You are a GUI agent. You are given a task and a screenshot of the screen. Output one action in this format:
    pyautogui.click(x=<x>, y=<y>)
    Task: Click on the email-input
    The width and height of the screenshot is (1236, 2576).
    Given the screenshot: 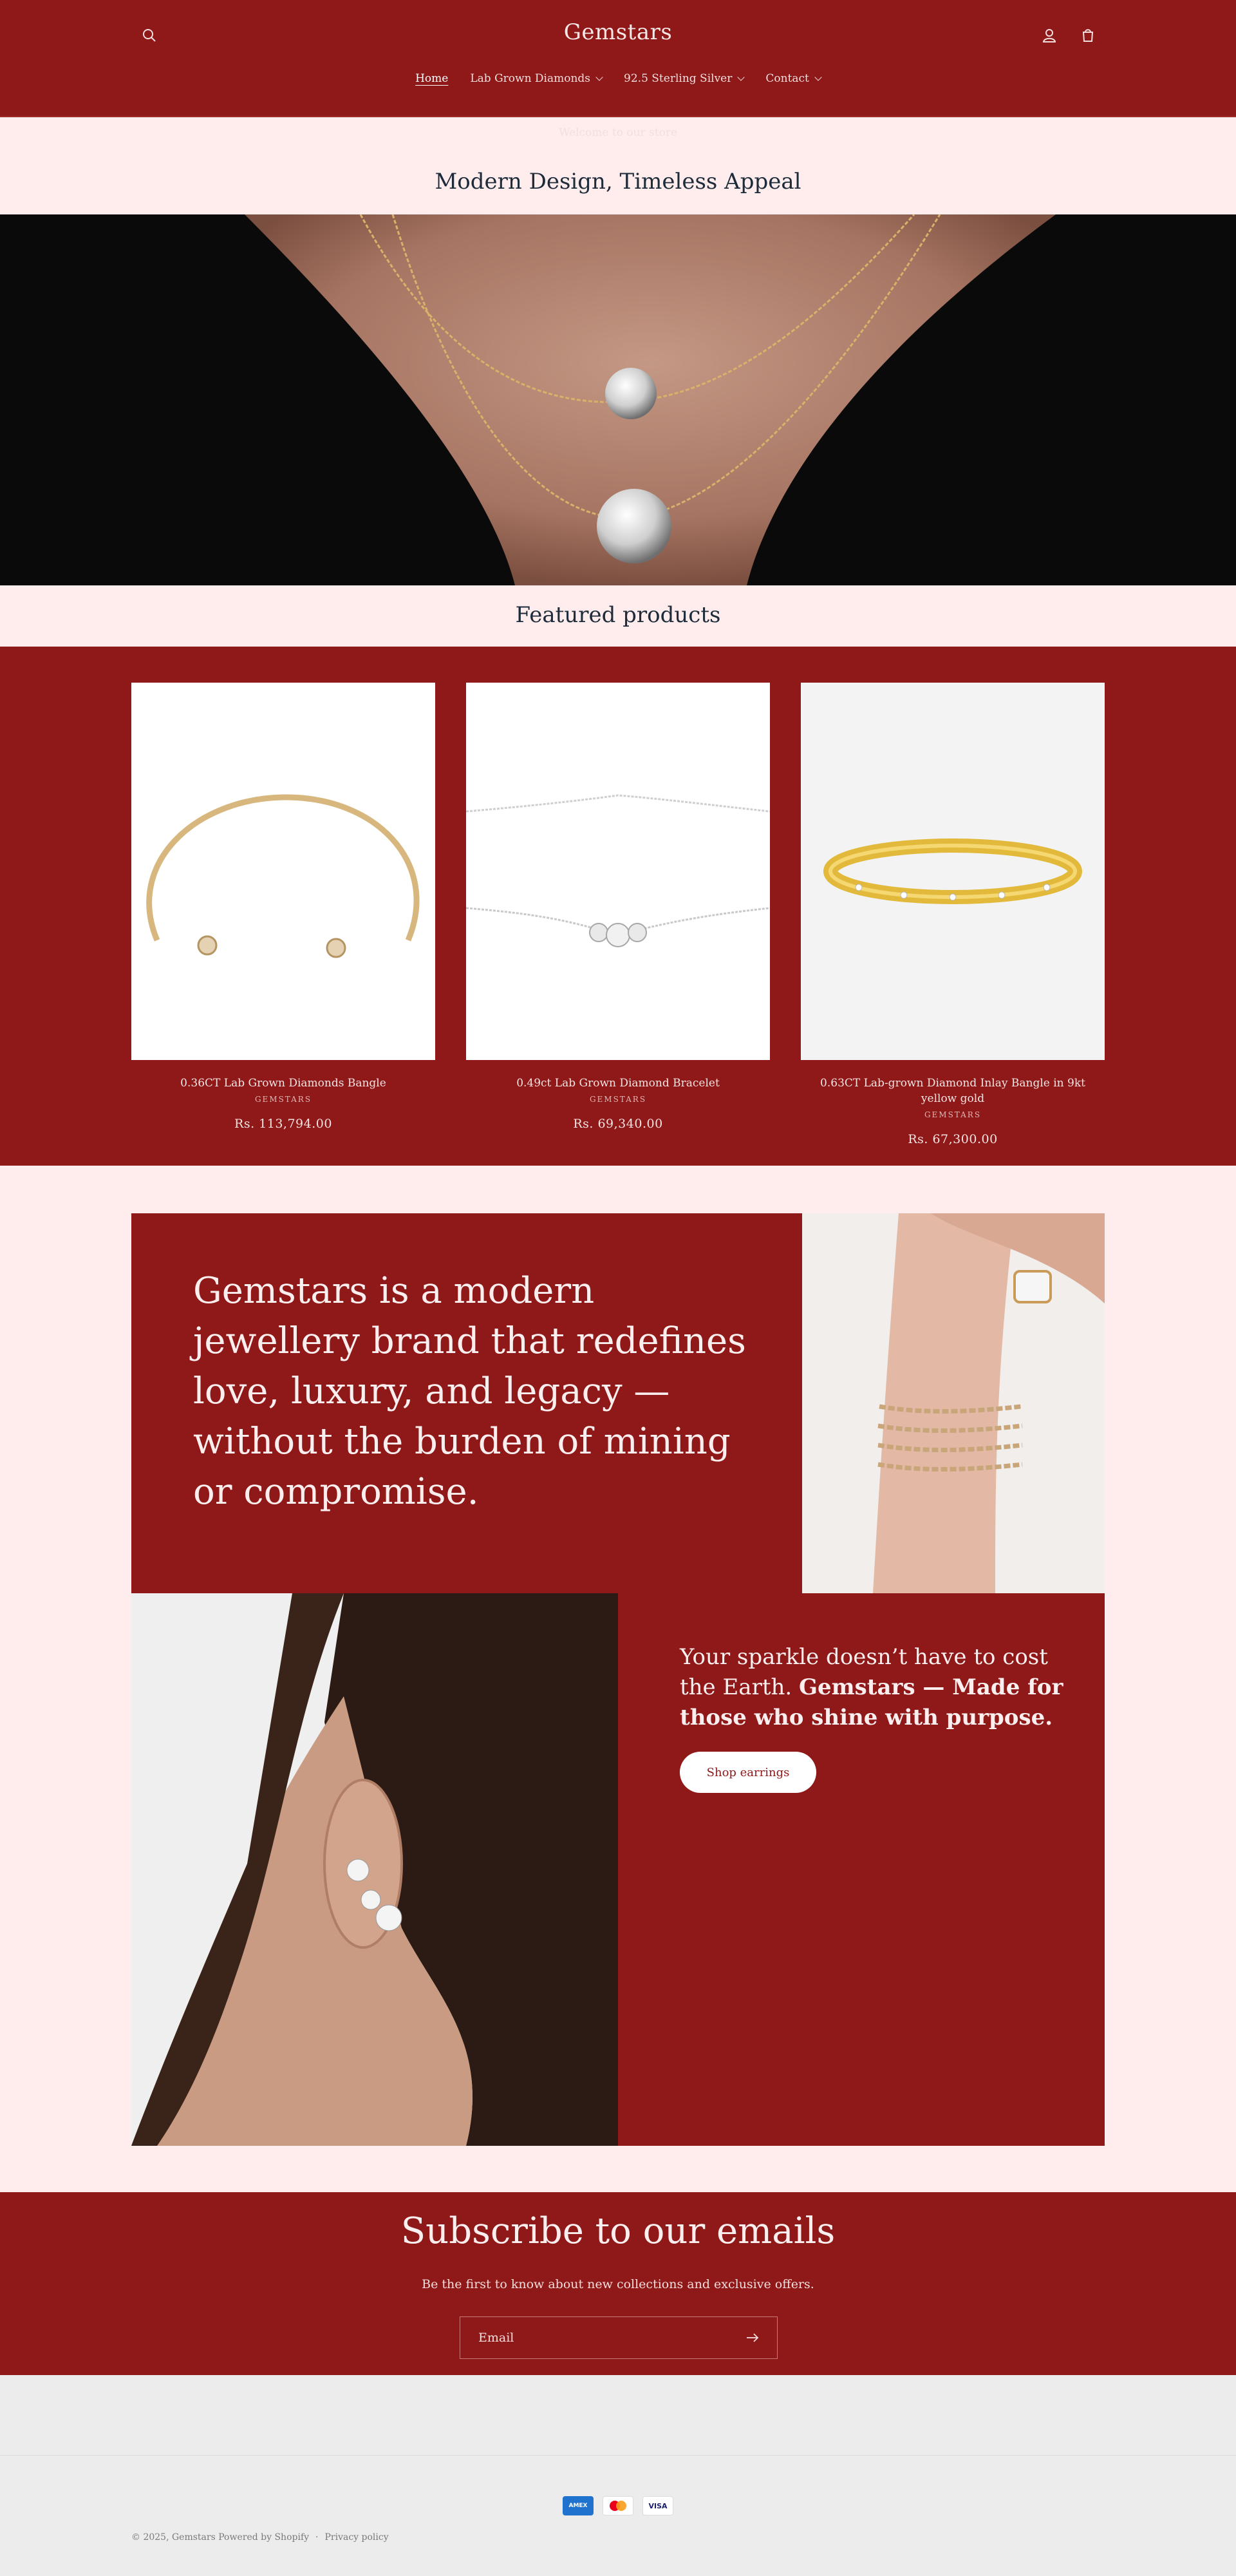 What is the action you would take?
    pyautogui.click(x=612, y=2338)
    